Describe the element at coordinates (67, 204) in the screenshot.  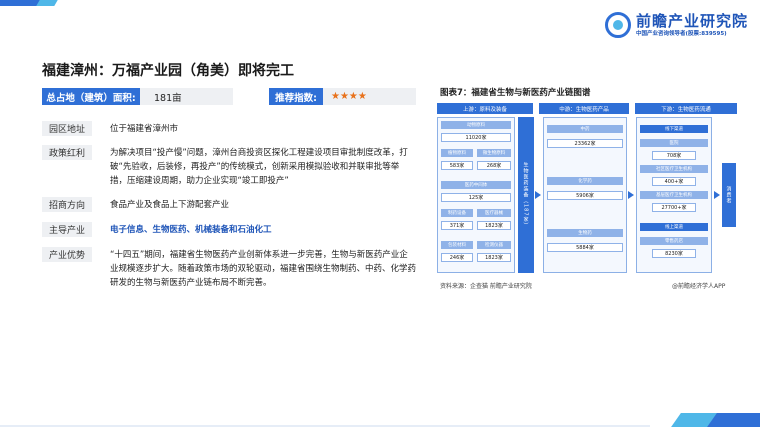
I see `row-label: 招商方向` at that location.